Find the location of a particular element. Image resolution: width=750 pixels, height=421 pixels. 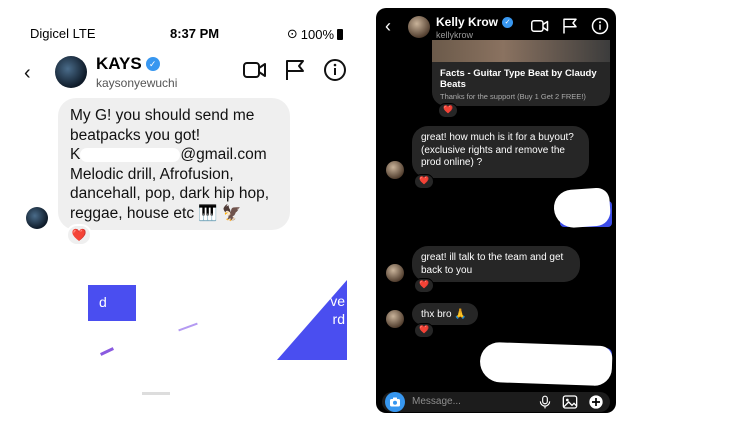

clock: 8:37 PM is located at coordinates (195, 33).